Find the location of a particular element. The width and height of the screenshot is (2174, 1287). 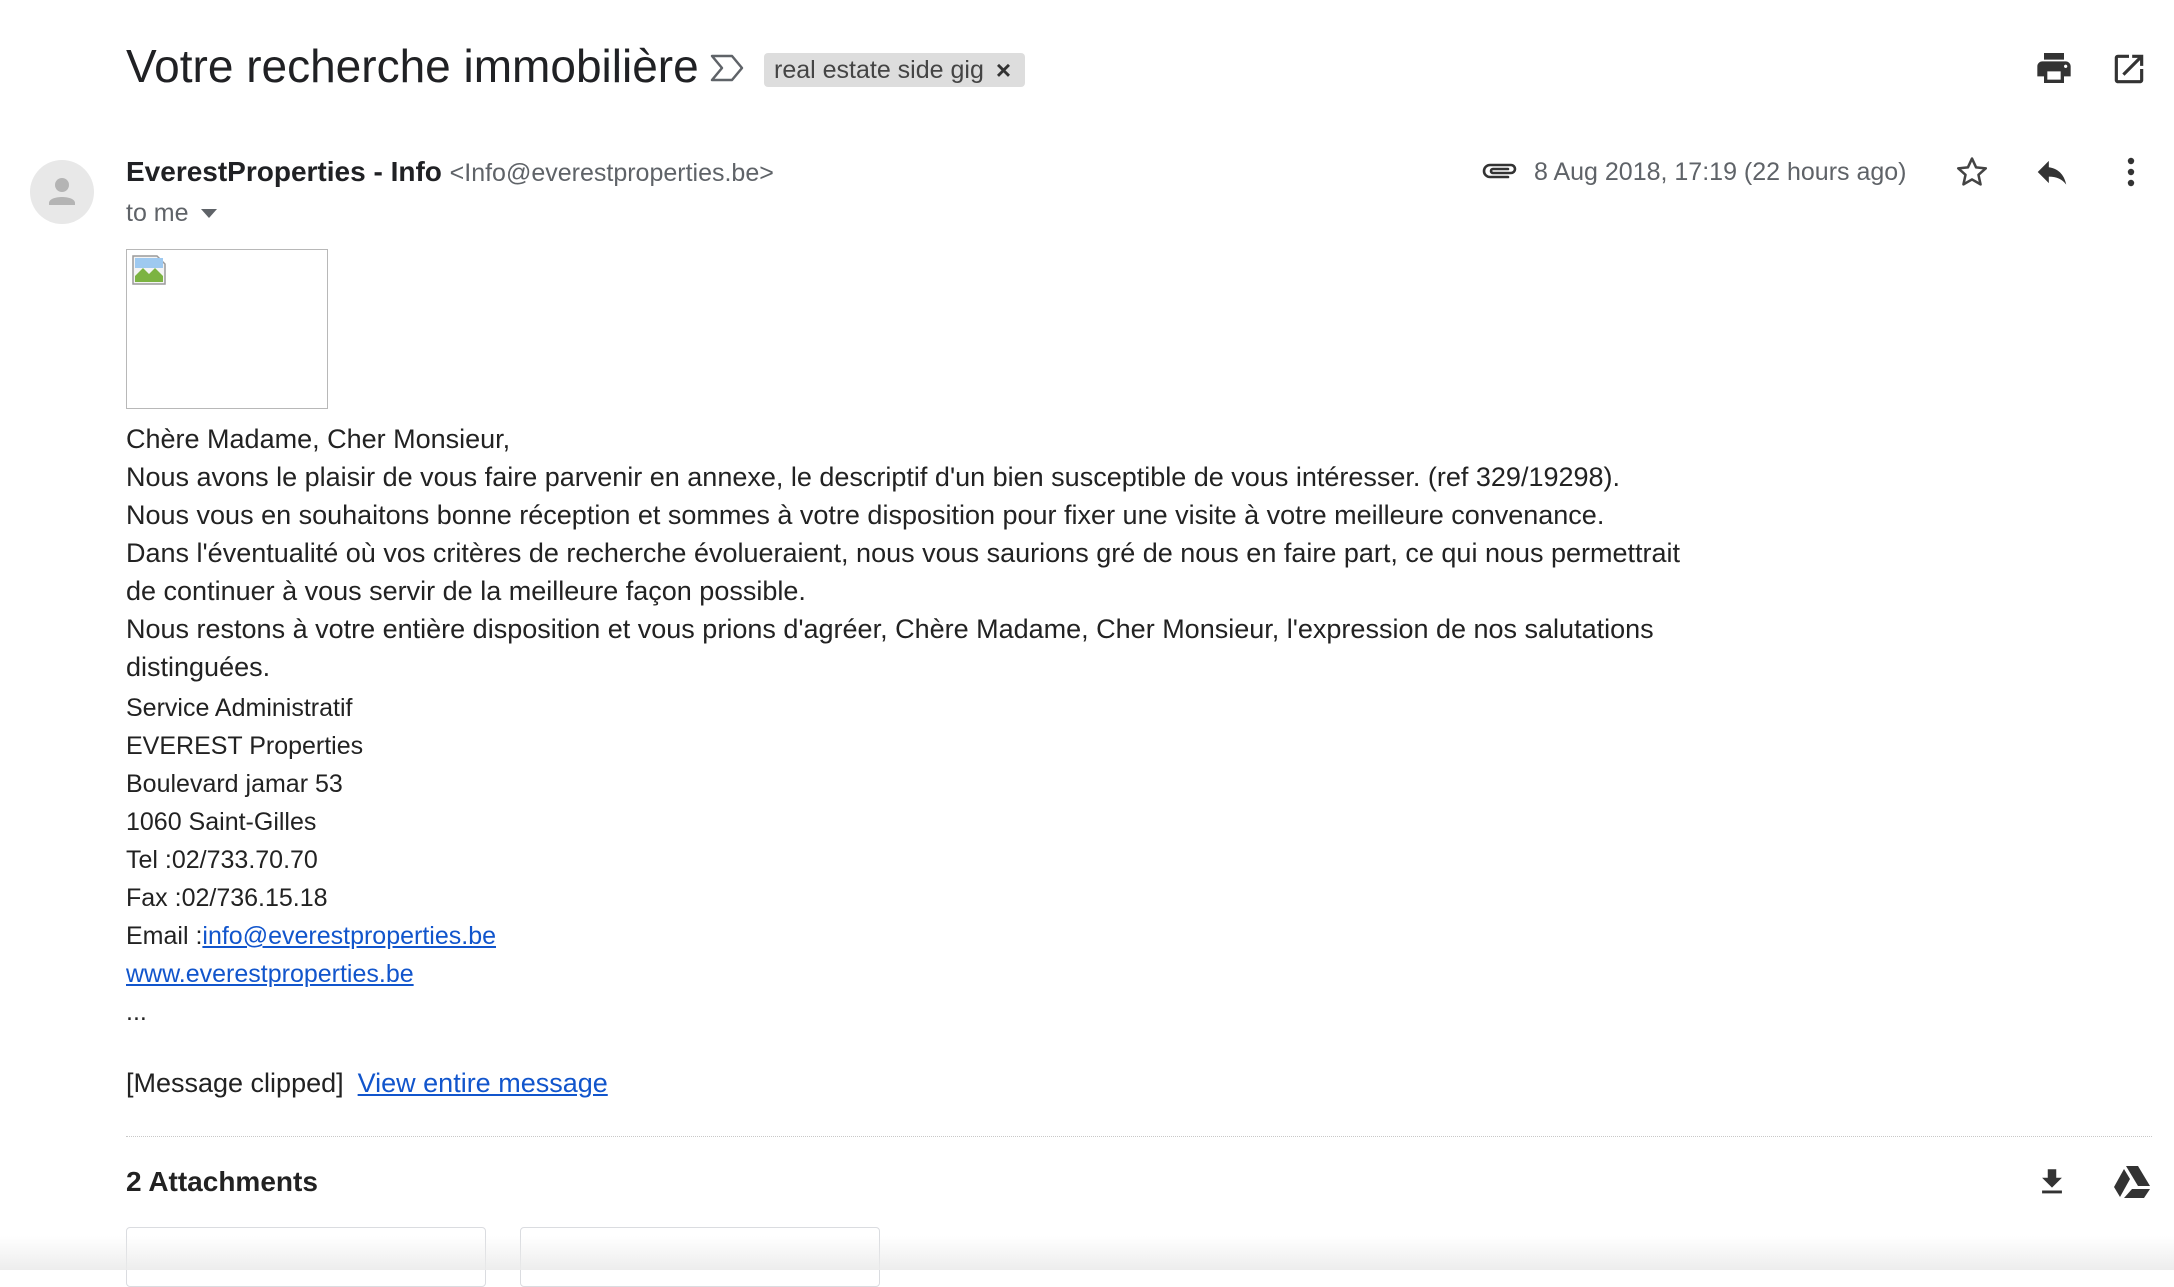

view-entire-message-link: View entire message is located at coordinates (483, 1083).